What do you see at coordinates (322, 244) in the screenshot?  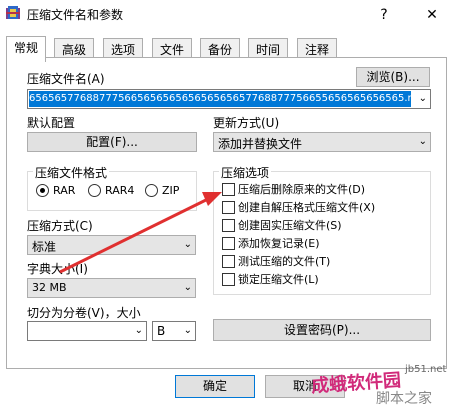 I see `option-recovery: 添加恢复记录(E)` at bounding box center [322, 244].